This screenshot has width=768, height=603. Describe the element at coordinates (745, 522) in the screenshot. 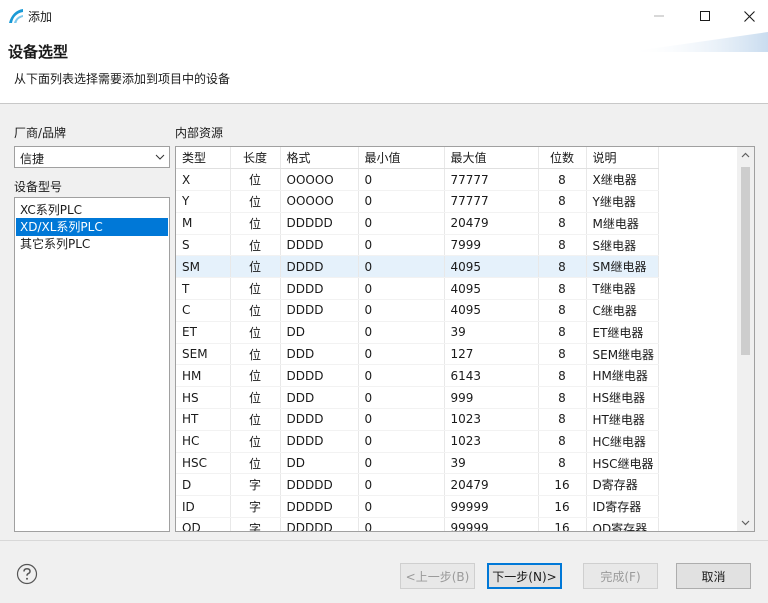

I see `scroll-down-icon` at that location.